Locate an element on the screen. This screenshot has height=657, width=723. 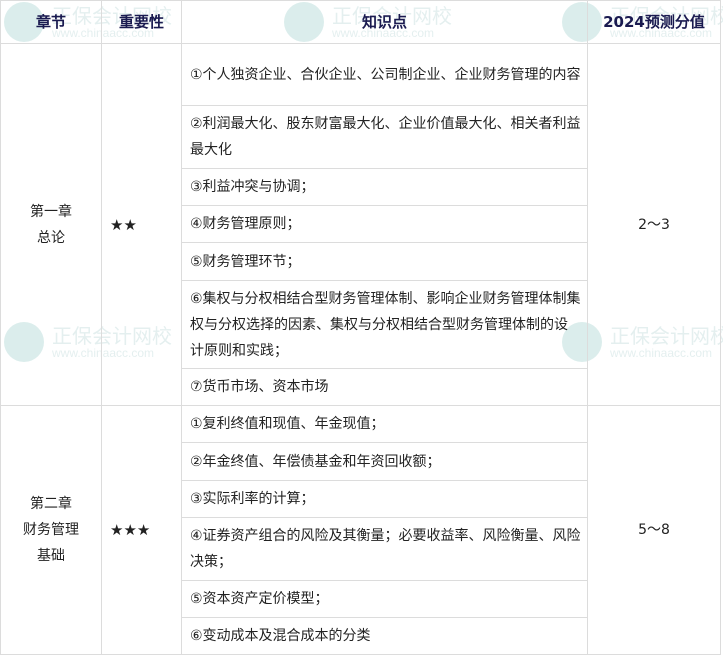
knowledge-point: ⑦货币市场、资本市场 is located at coordinates (384, 387).